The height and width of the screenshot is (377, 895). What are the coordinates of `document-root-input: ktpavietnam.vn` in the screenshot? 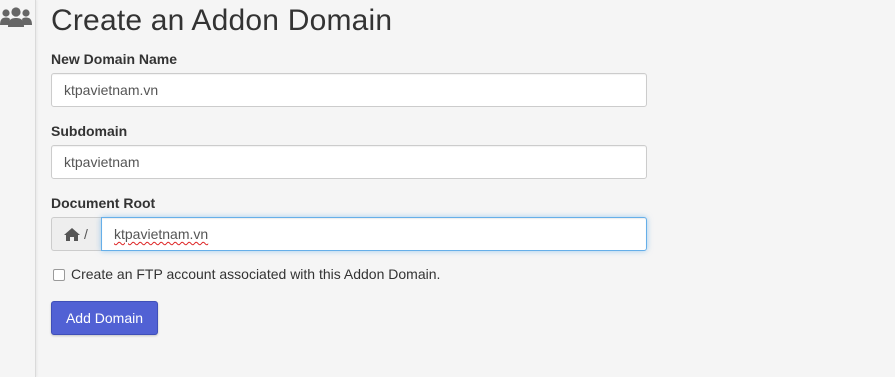 It's located at (374, 234).